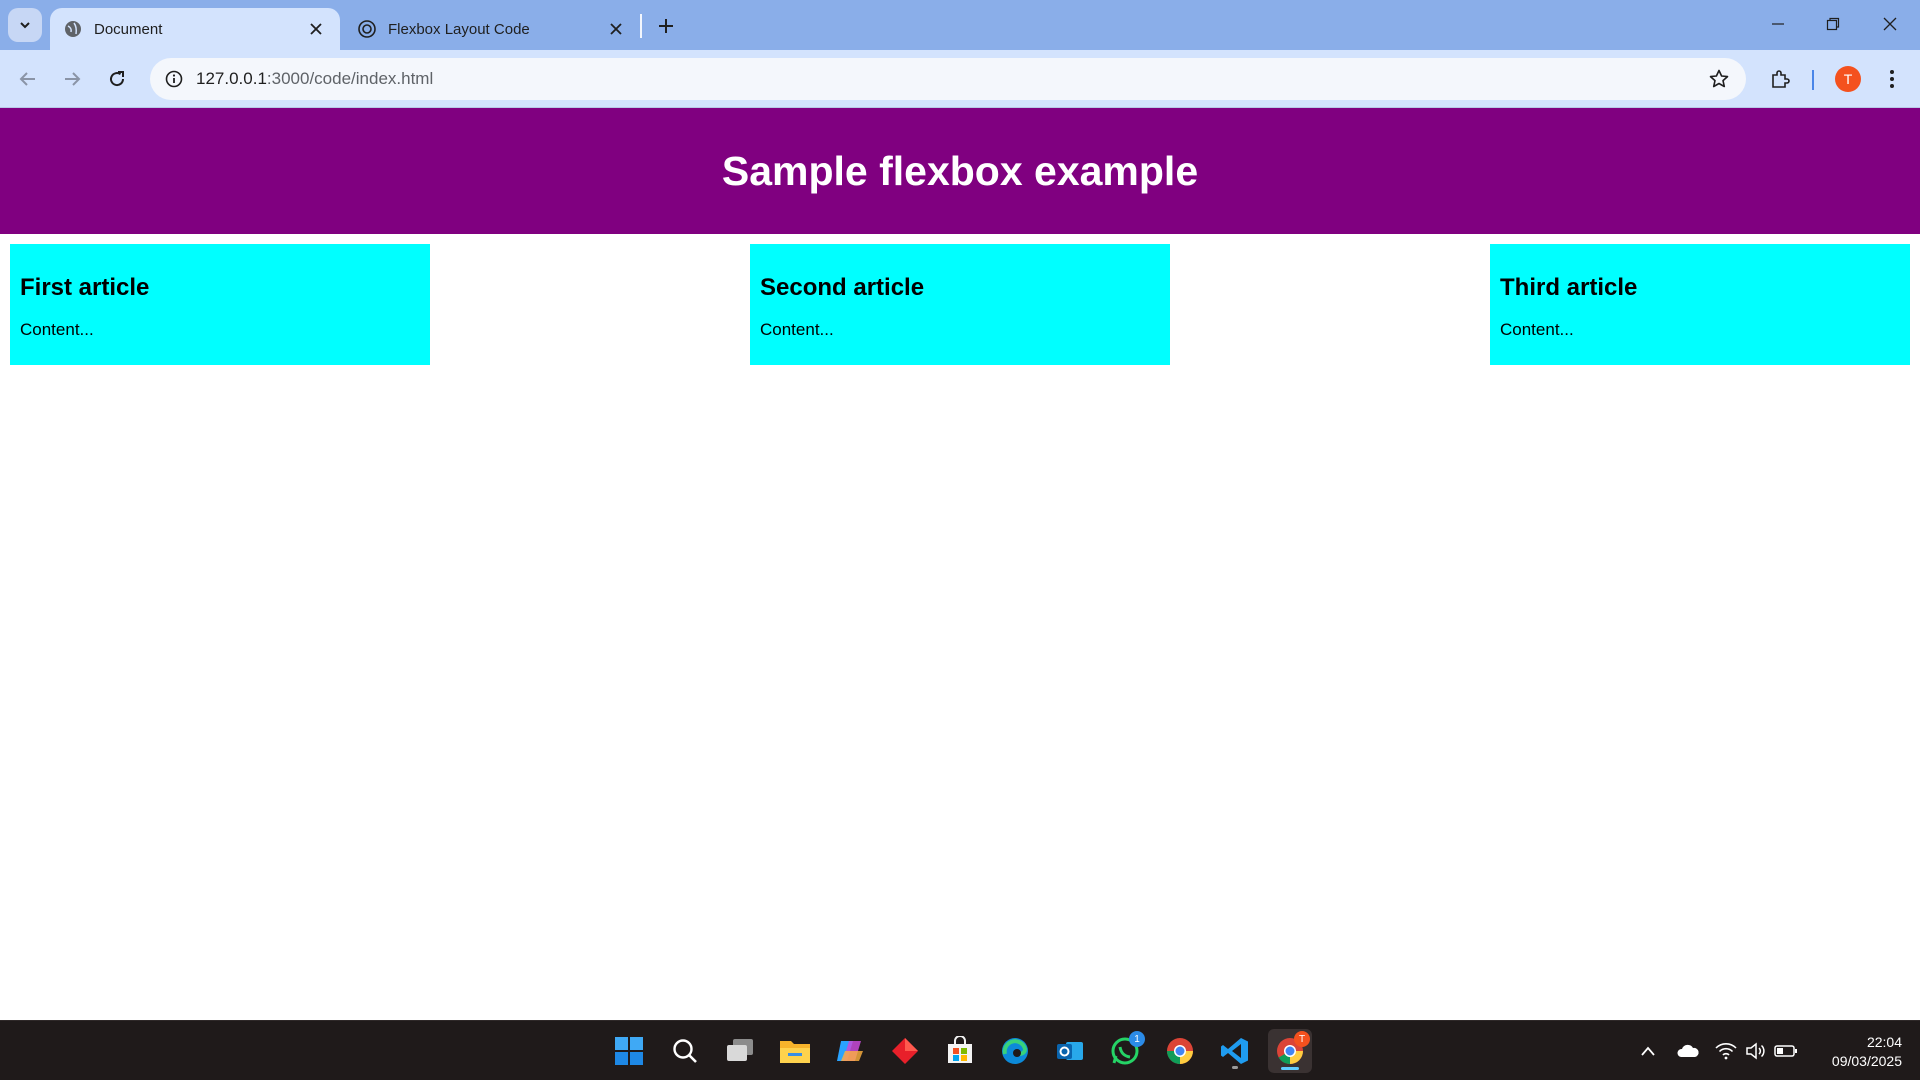 Image resolution: width=1920 pixels, height=1080 pixels. I want to click on task-view-button, so click(740, 1051).